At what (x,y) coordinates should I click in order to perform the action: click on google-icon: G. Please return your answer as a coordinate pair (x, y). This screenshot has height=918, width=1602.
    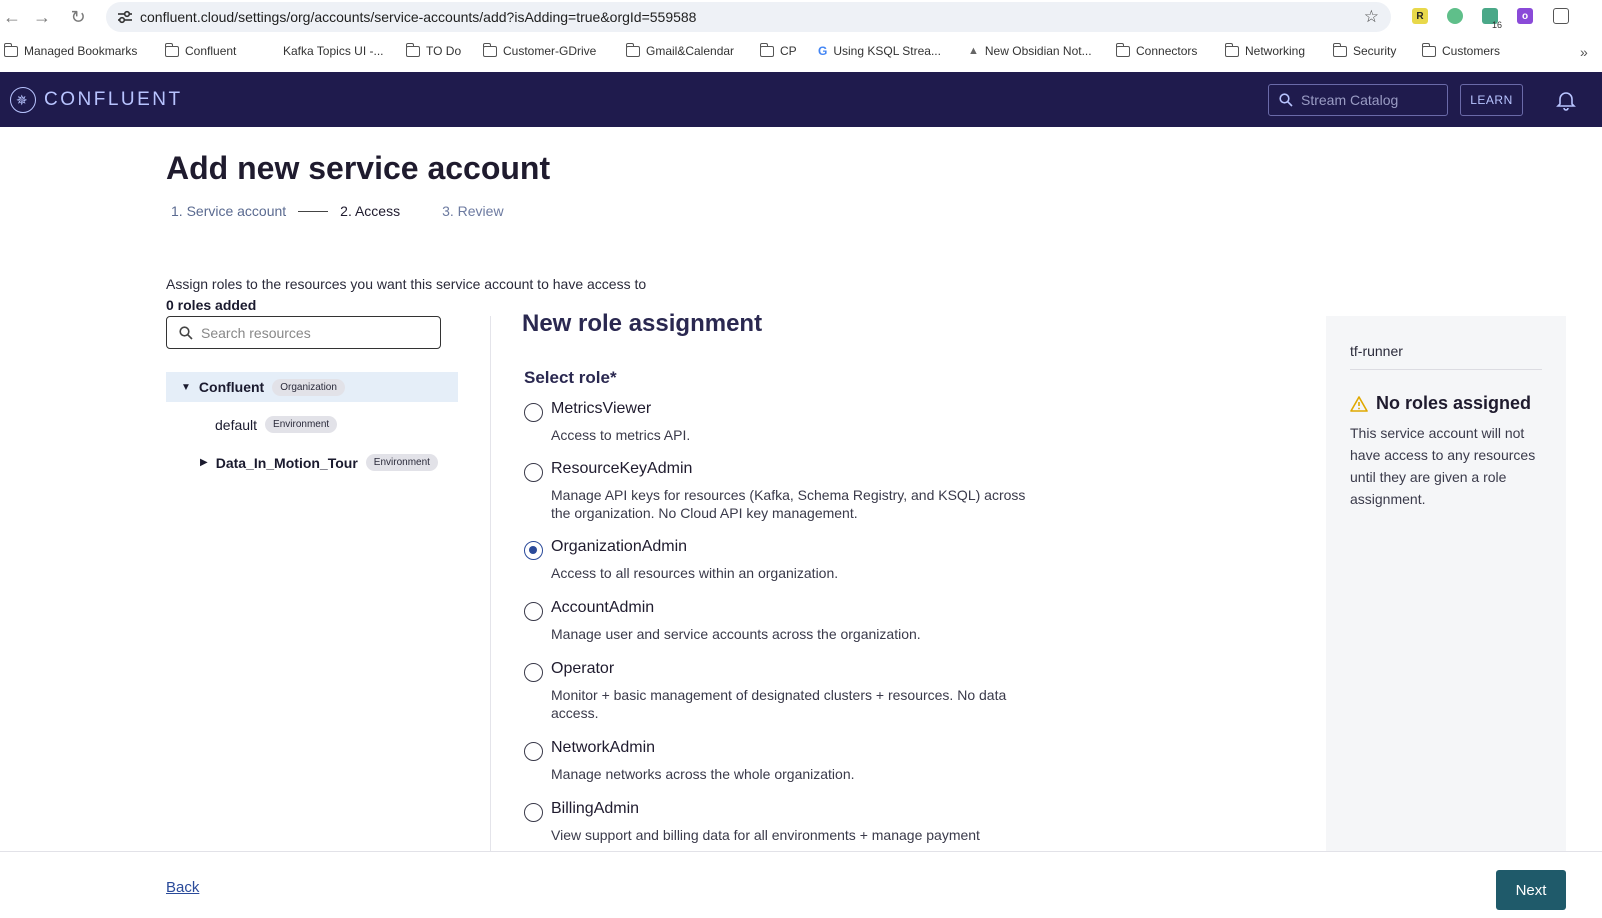
    Looking at the image, I should click on (823, 51).